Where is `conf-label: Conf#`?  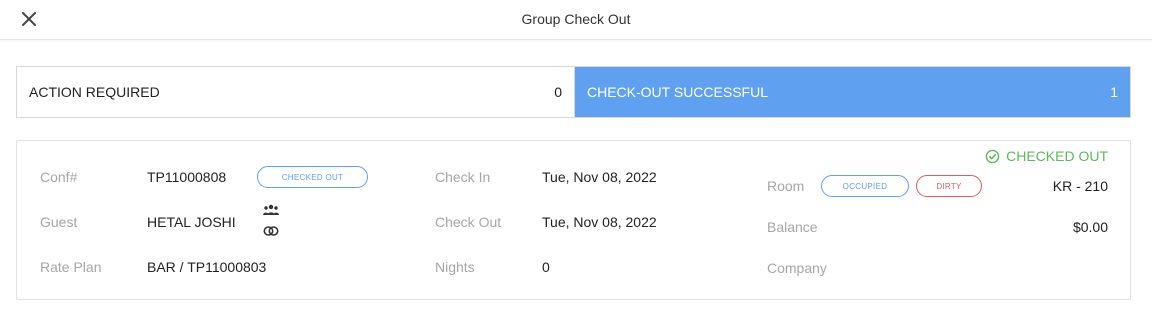 conf-label: Conf# is located at coordinates (59, 177).